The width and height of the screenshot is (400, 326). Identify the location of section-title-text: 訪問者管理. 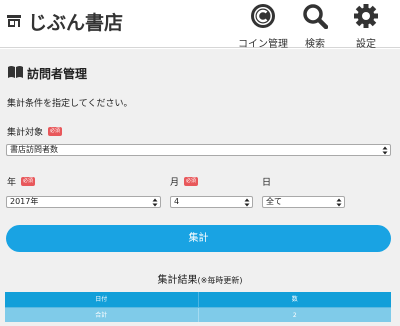
(57, 74).